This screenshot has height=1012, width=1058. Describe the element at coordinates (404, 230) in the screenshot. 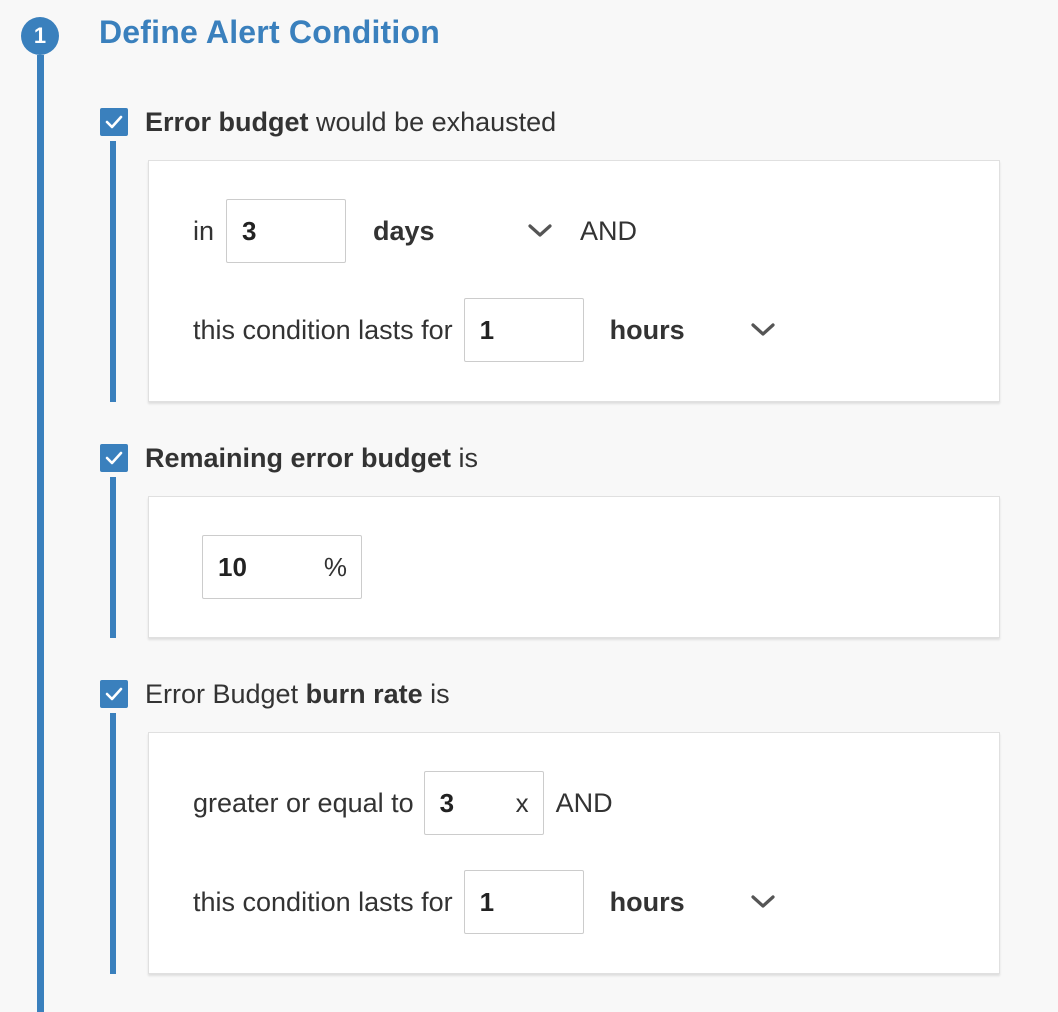

I see `exhaustion-unit-value: days` at that location.